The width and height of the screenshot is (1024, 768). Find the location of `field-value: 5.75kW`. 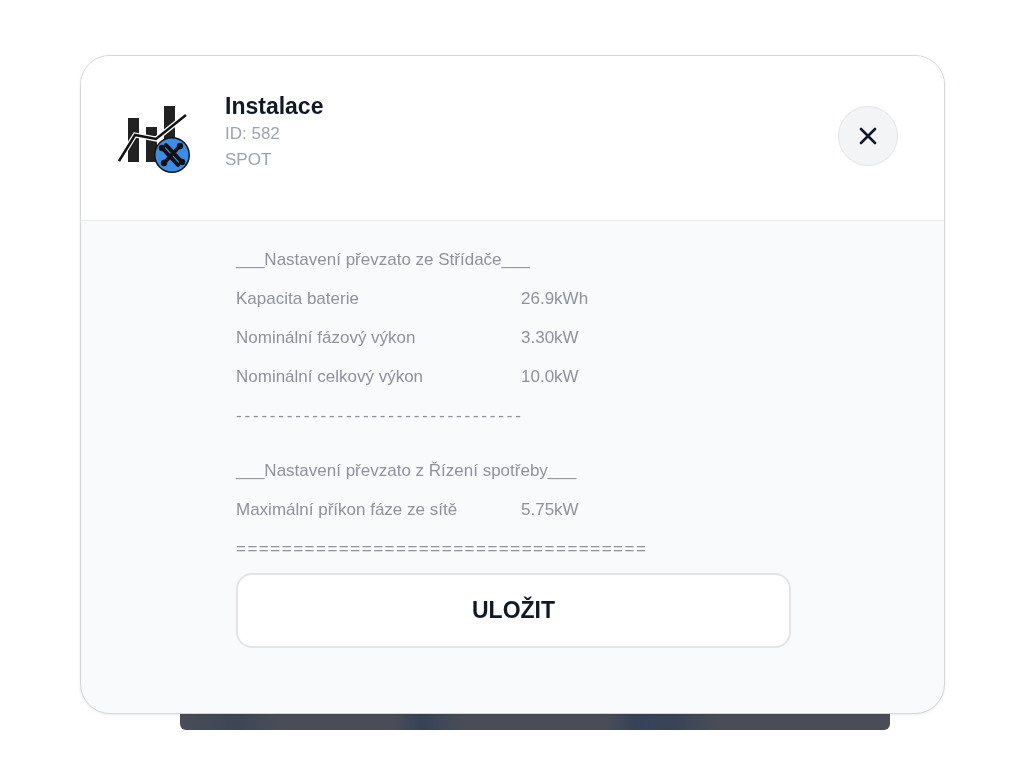

field-value: 5.75kW is located at coordinates (550, 509).